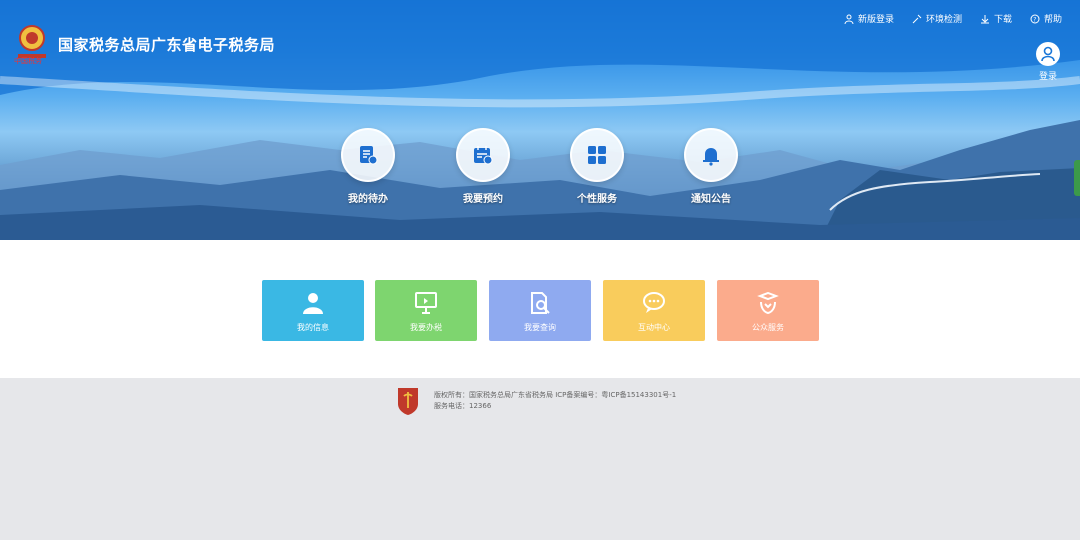 The width and height of the screenshot is (1080, 540). Describe the element at coordinates (1002, 20) in the screenshot. I see `download-label: 下载` at that location.